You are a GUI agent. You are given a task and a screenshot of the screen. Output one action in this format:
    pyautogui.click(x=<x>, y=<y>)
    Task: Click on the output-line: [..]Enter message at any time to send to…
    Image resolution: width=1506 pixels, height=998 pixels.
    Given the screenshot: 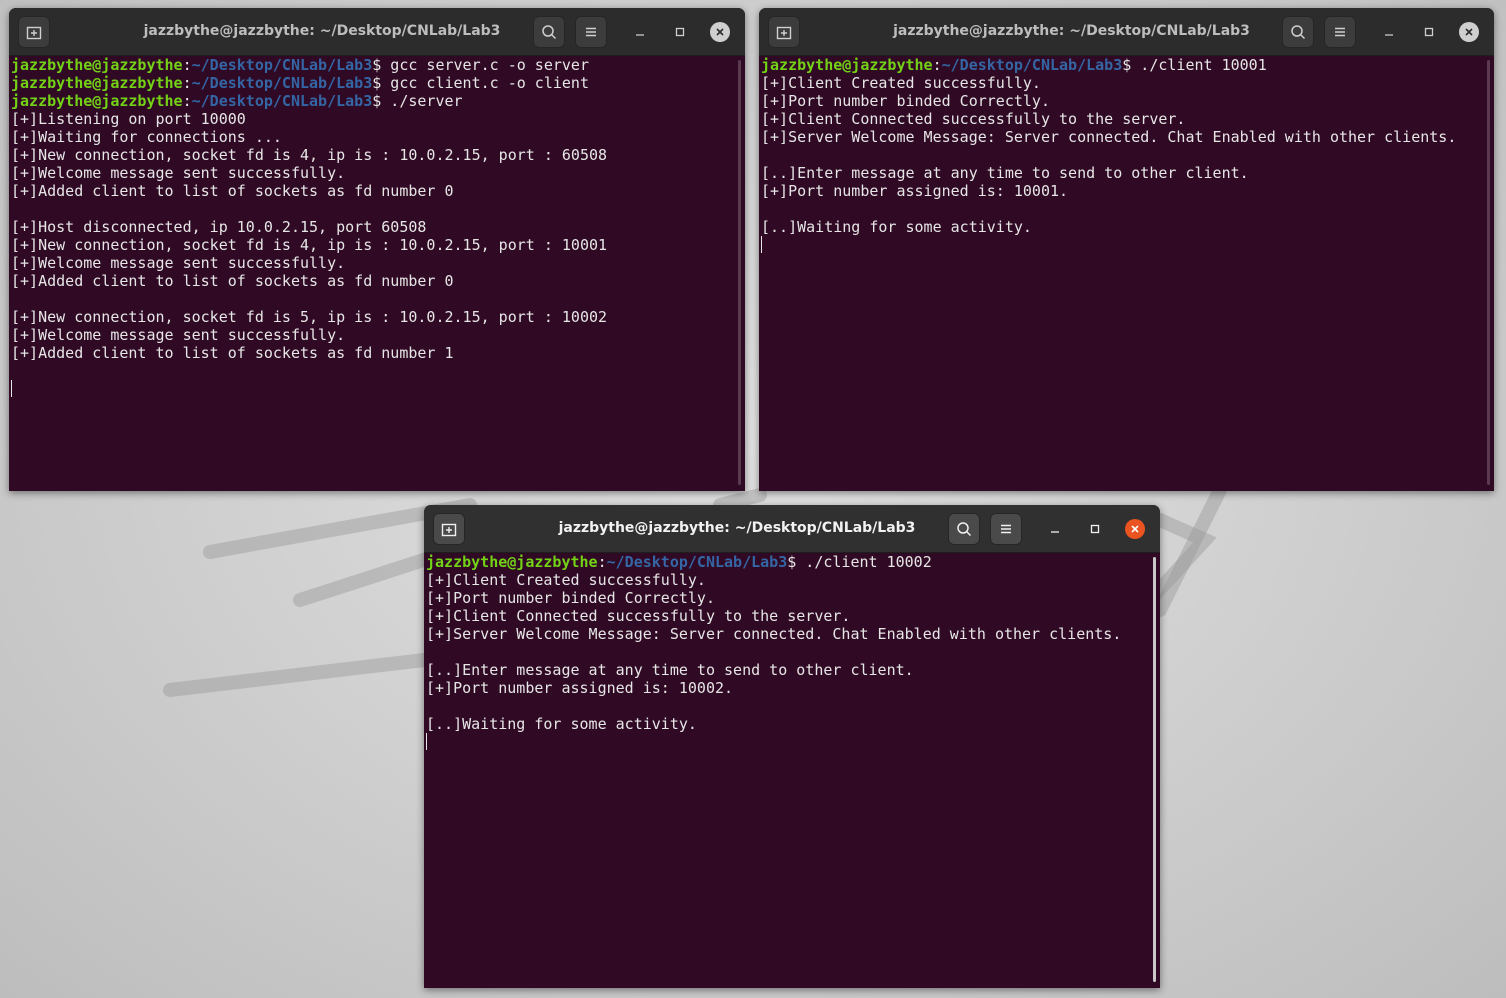 What is the action you would take?
    pyautogui.click(x=670, y=670)
    